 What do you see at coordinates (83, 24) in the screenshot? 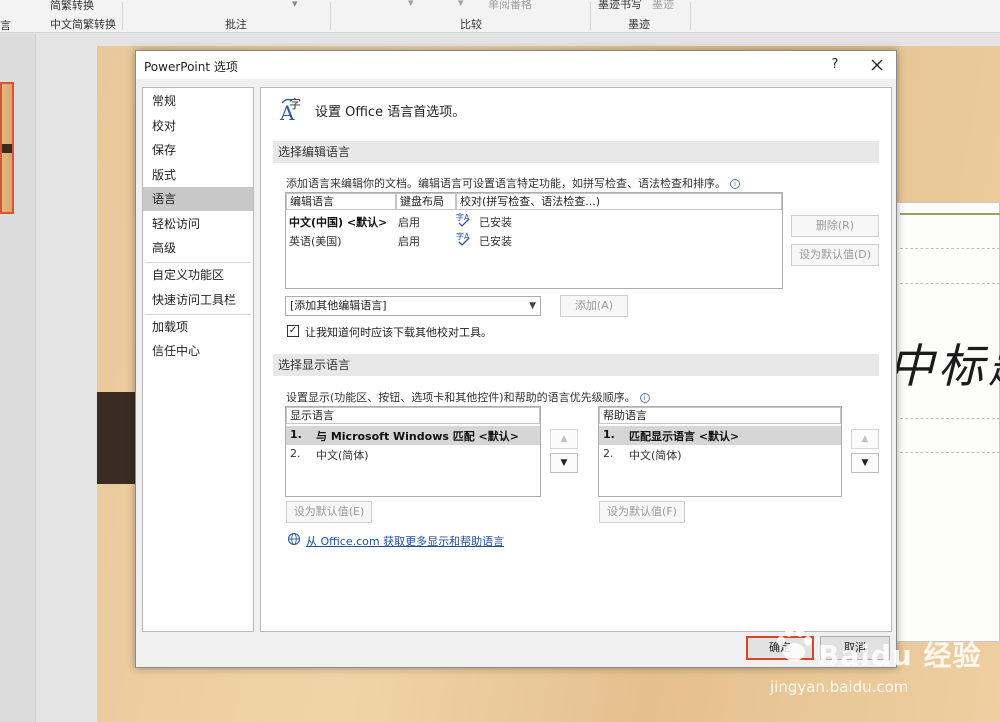
I see `ribbon-group-convert: 中文简繁转换` at bounding box center [83, 24].